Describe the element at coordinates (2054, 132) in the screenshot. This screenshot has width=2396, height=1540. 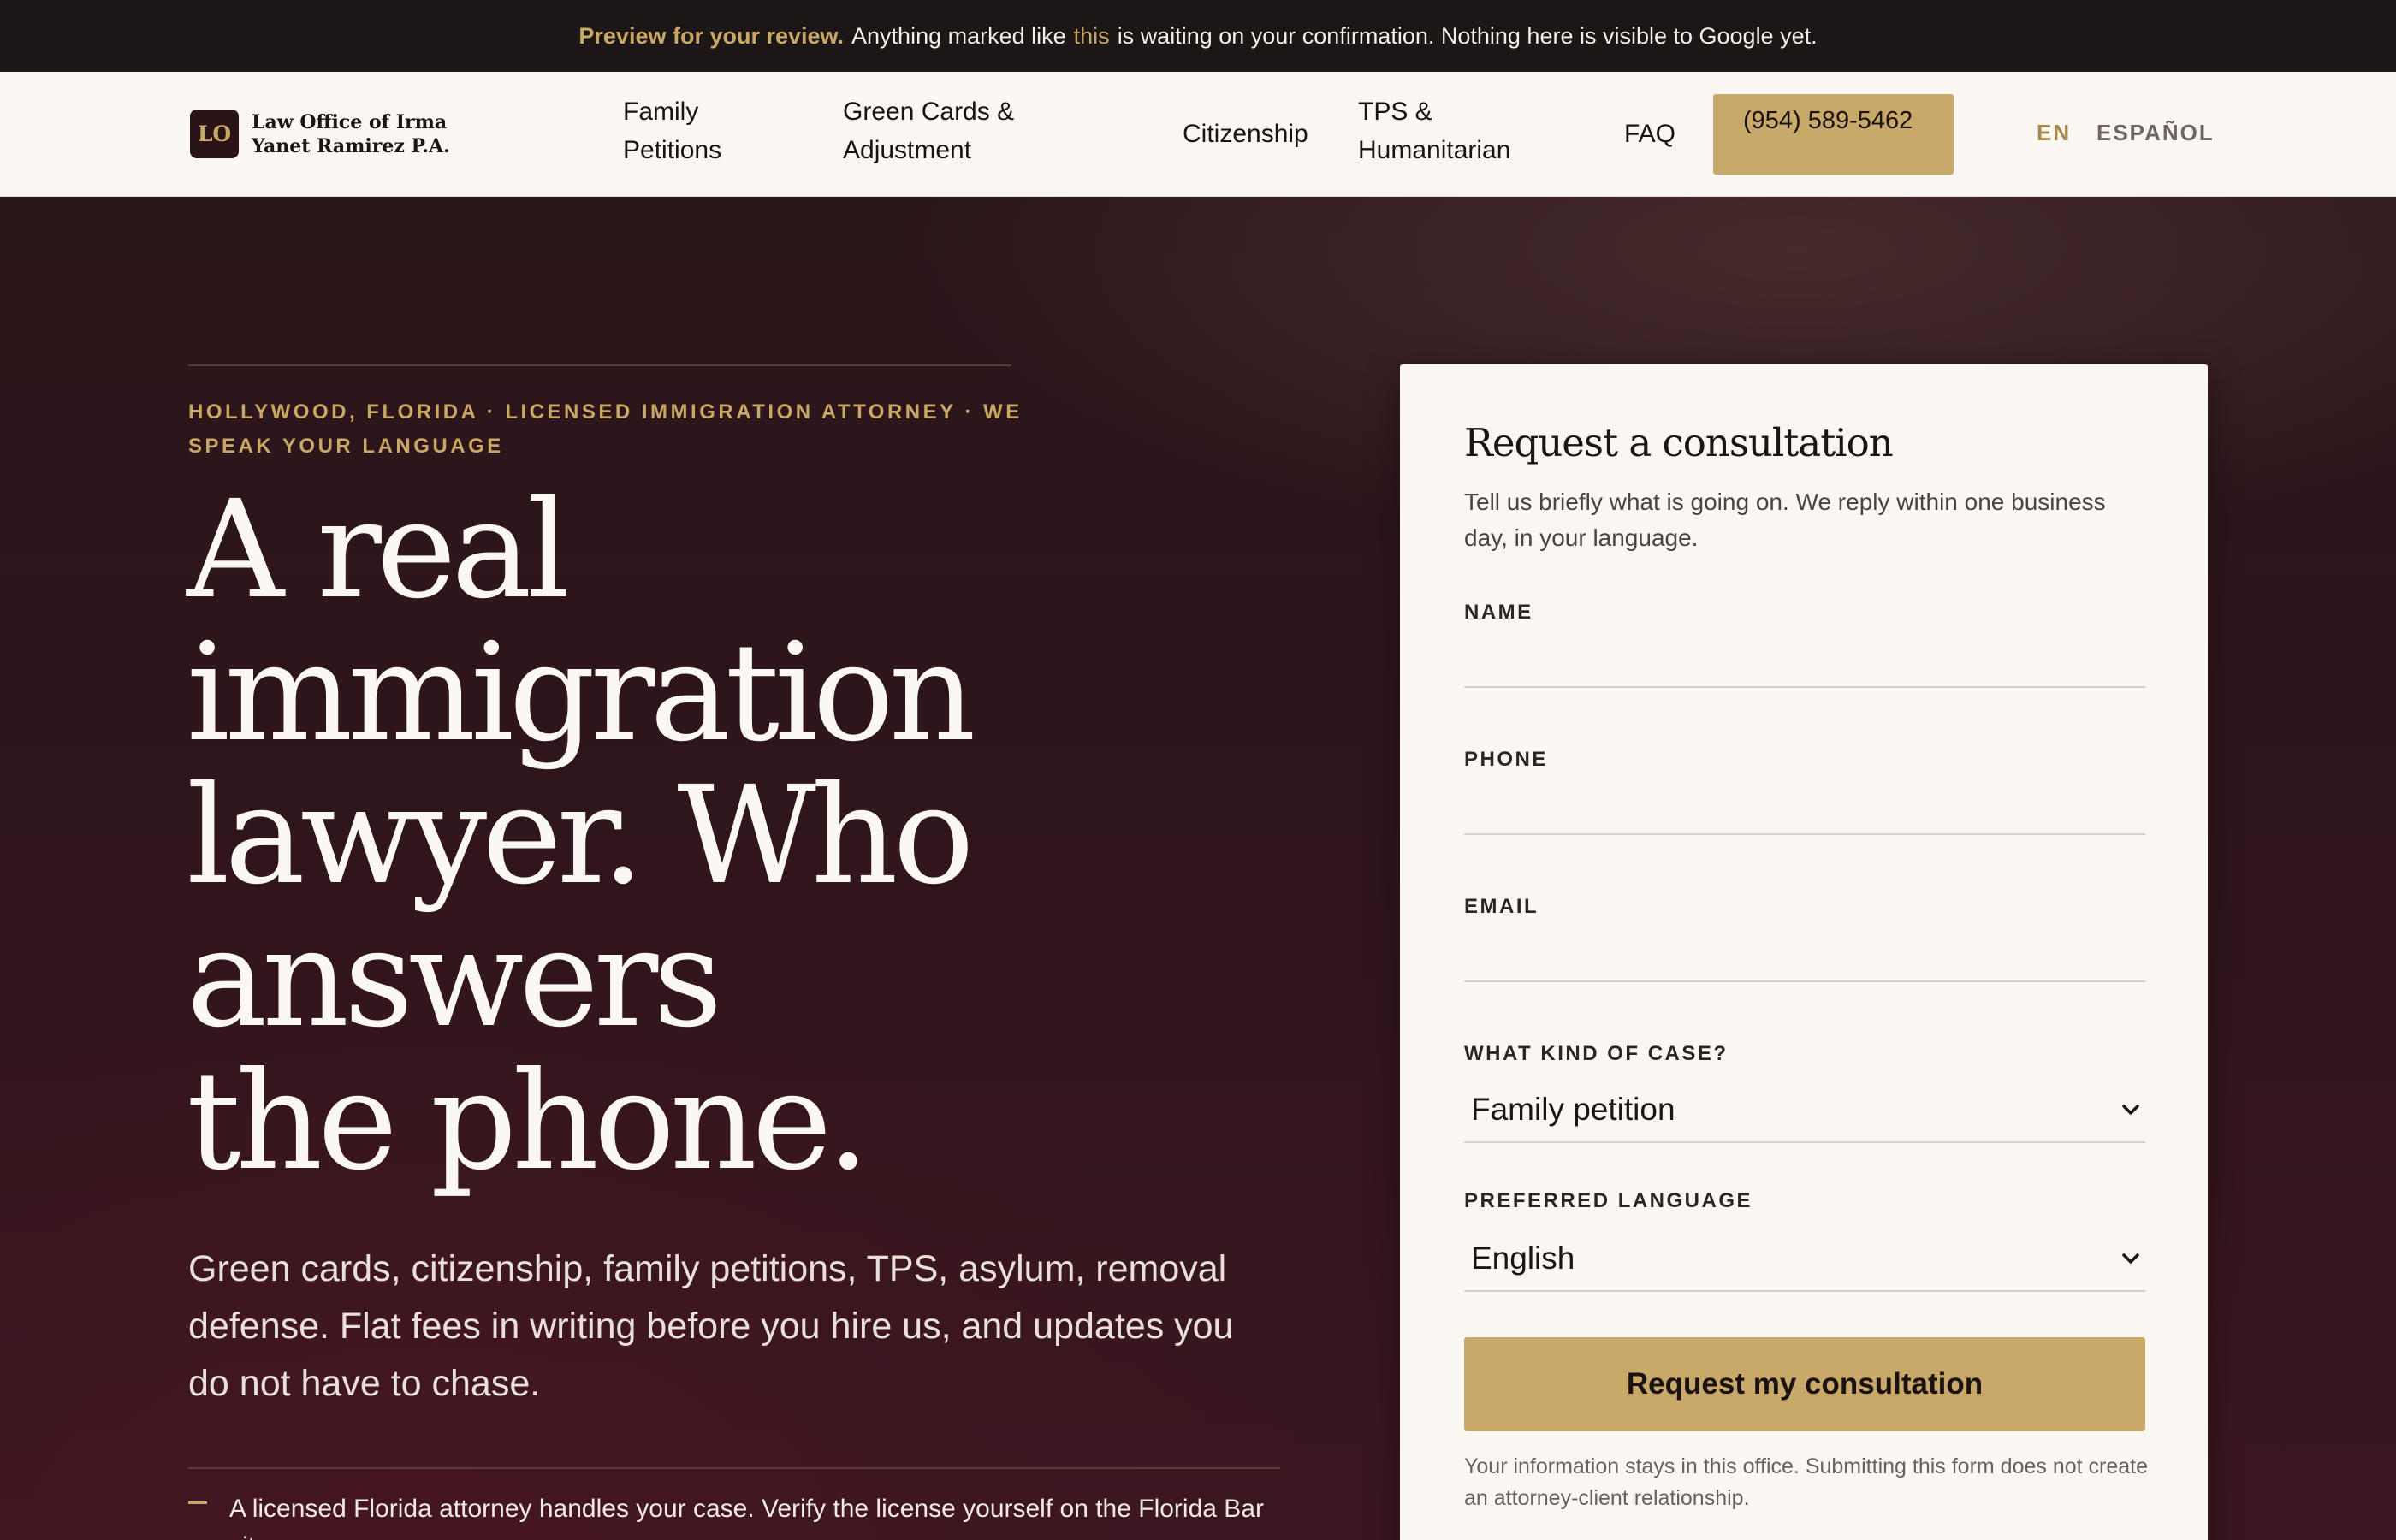
I see `language-en: EN` at that location.